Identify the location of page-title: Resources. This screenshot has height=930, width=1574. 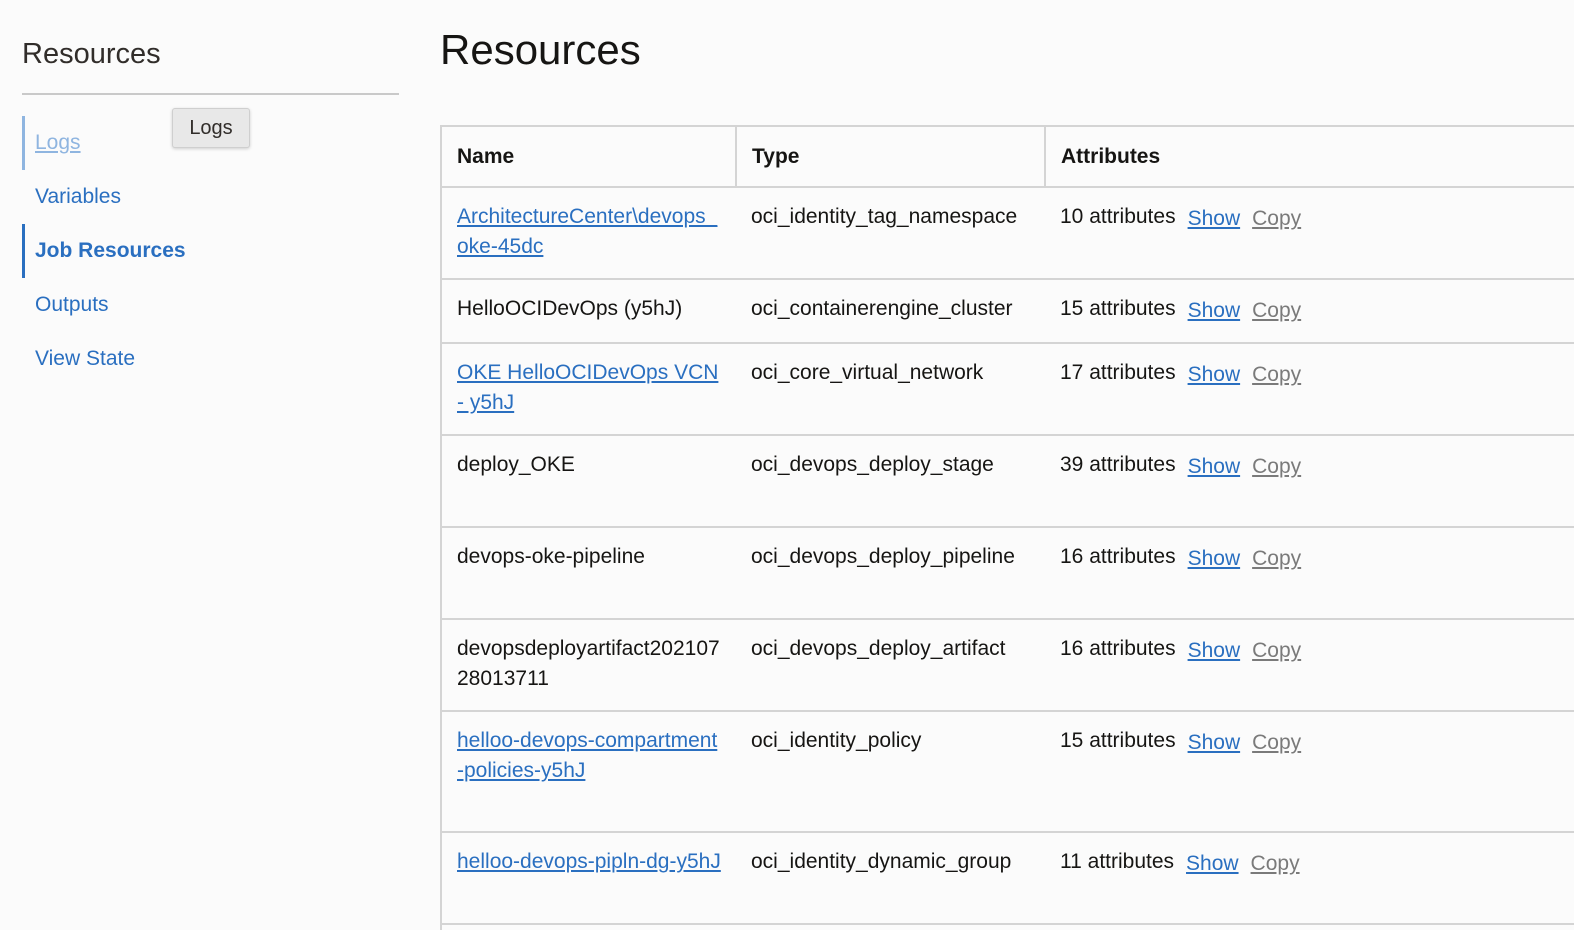
(540, 49).